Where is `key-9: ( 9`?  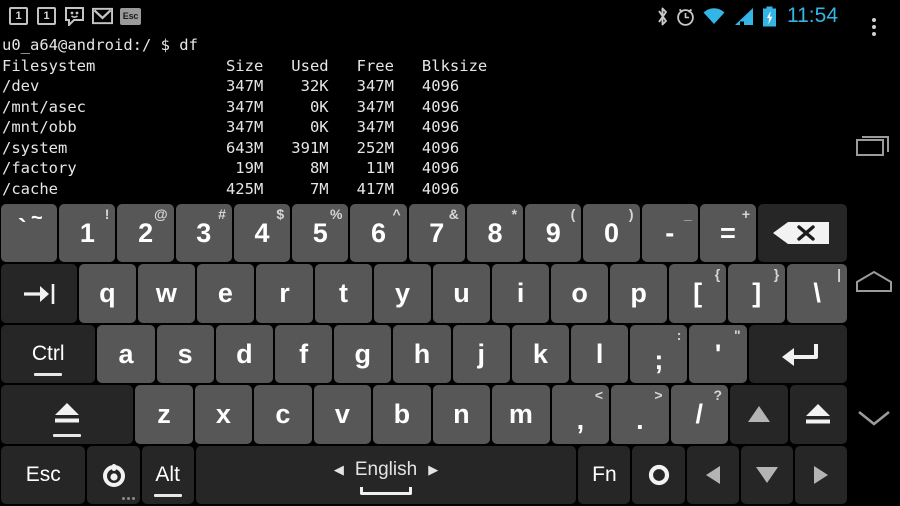
key-9: ( 9 is located at coordinates (553, 233).